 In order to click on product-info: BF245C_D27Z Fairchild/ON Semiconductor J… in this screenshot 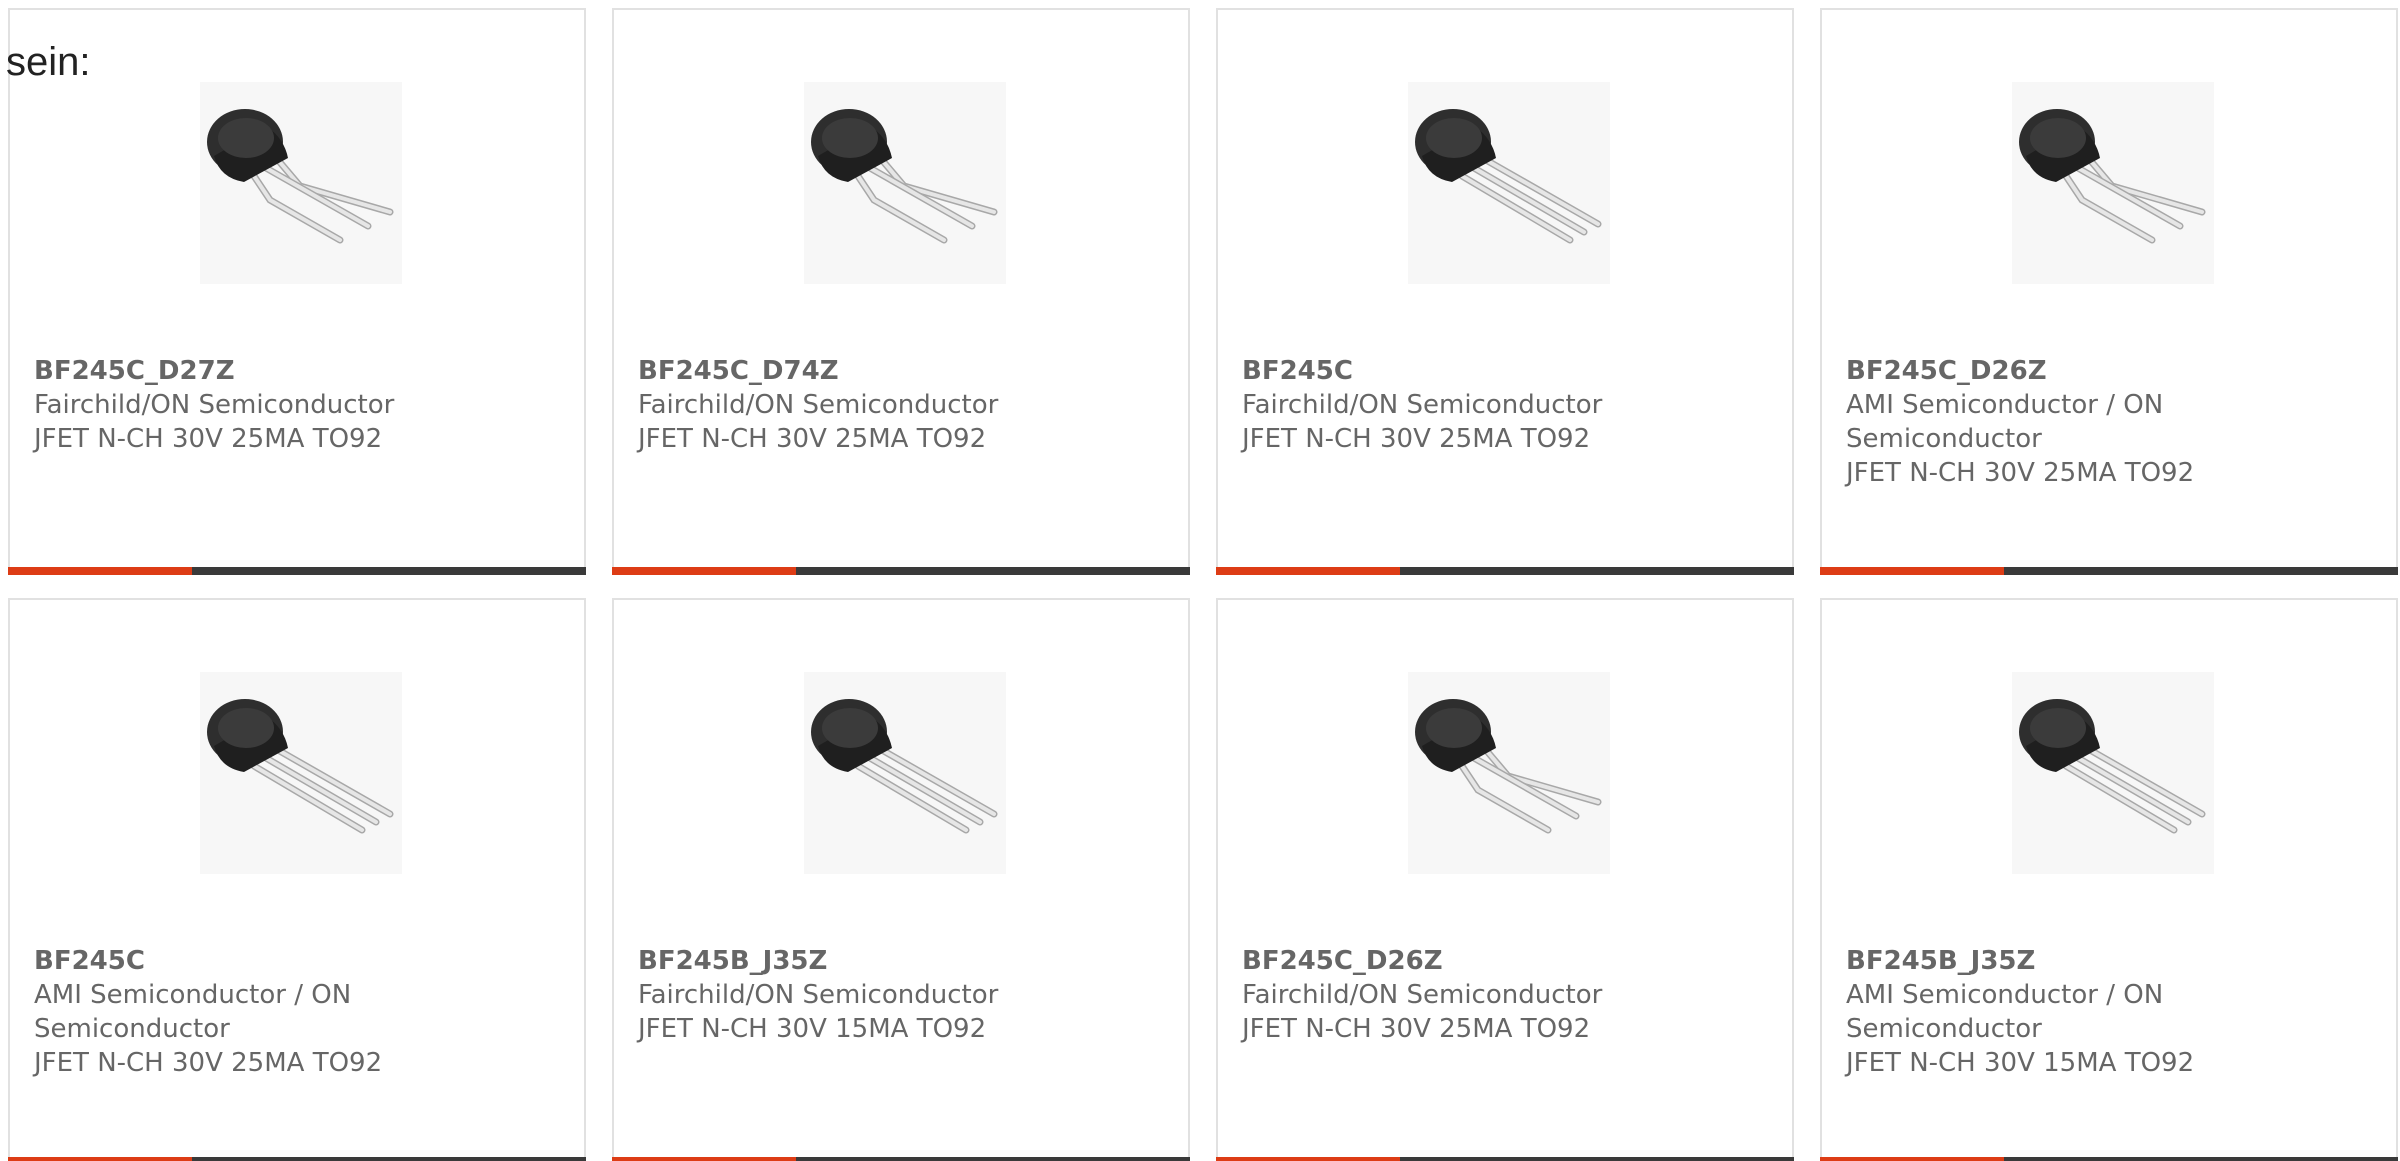, I will do `click(294, 405)`.